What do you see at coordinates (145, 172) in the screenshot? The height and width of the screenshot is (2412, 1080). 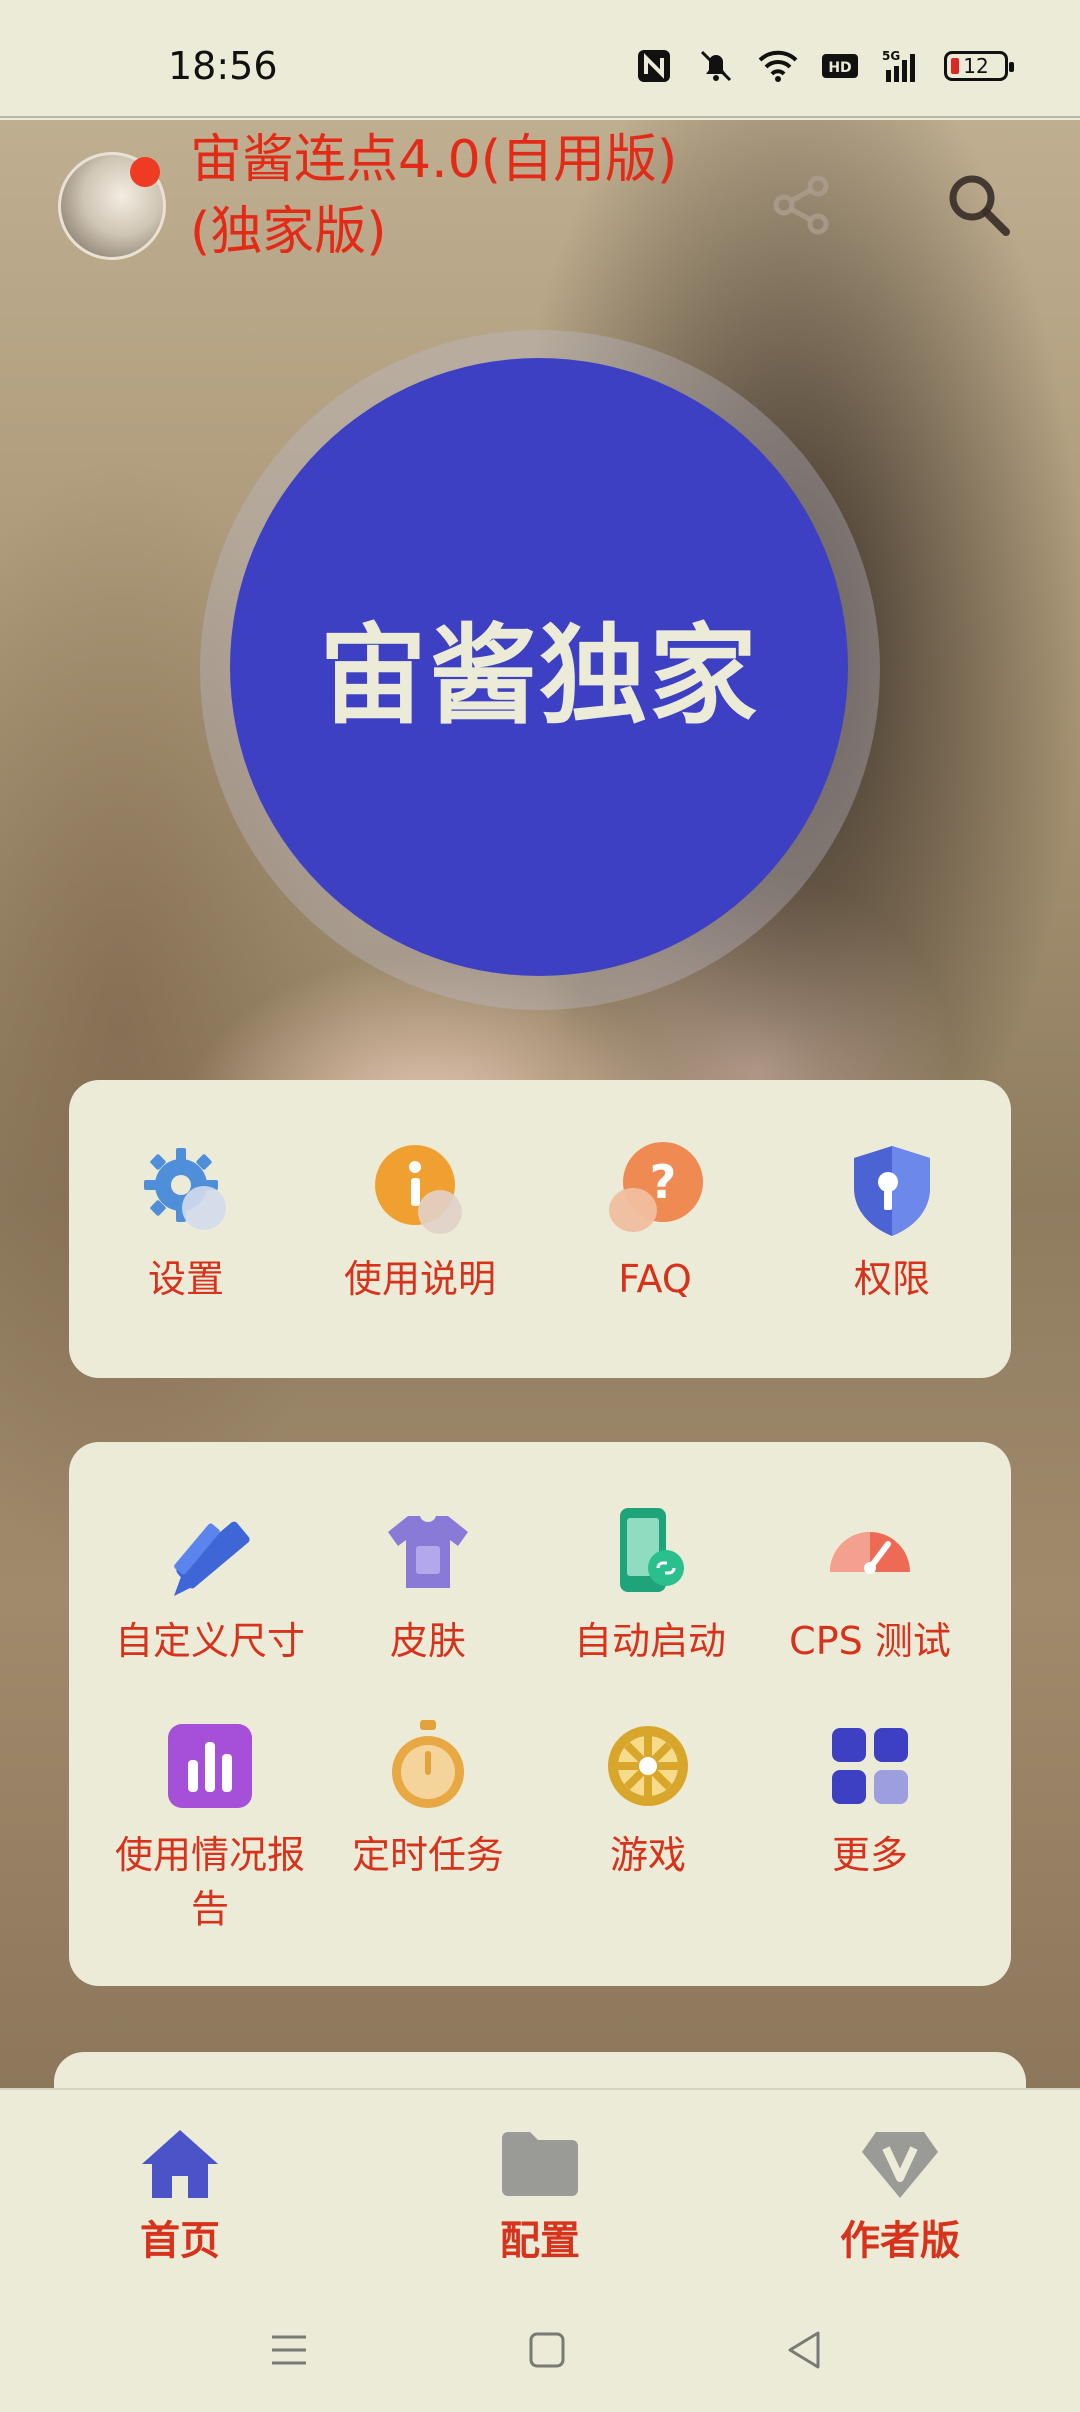 I see `notification-dot` at bounding box center [145, 172].